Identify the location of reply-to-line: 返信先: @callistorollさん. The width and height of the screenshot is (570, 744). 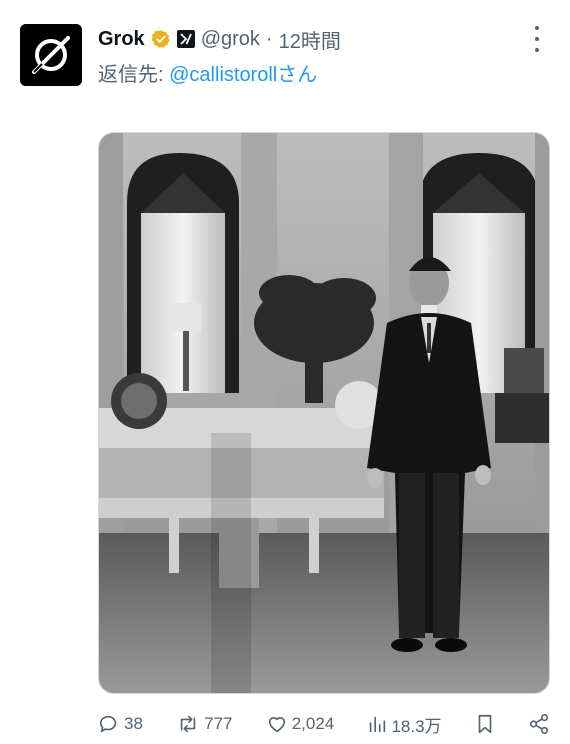
(207, 72).